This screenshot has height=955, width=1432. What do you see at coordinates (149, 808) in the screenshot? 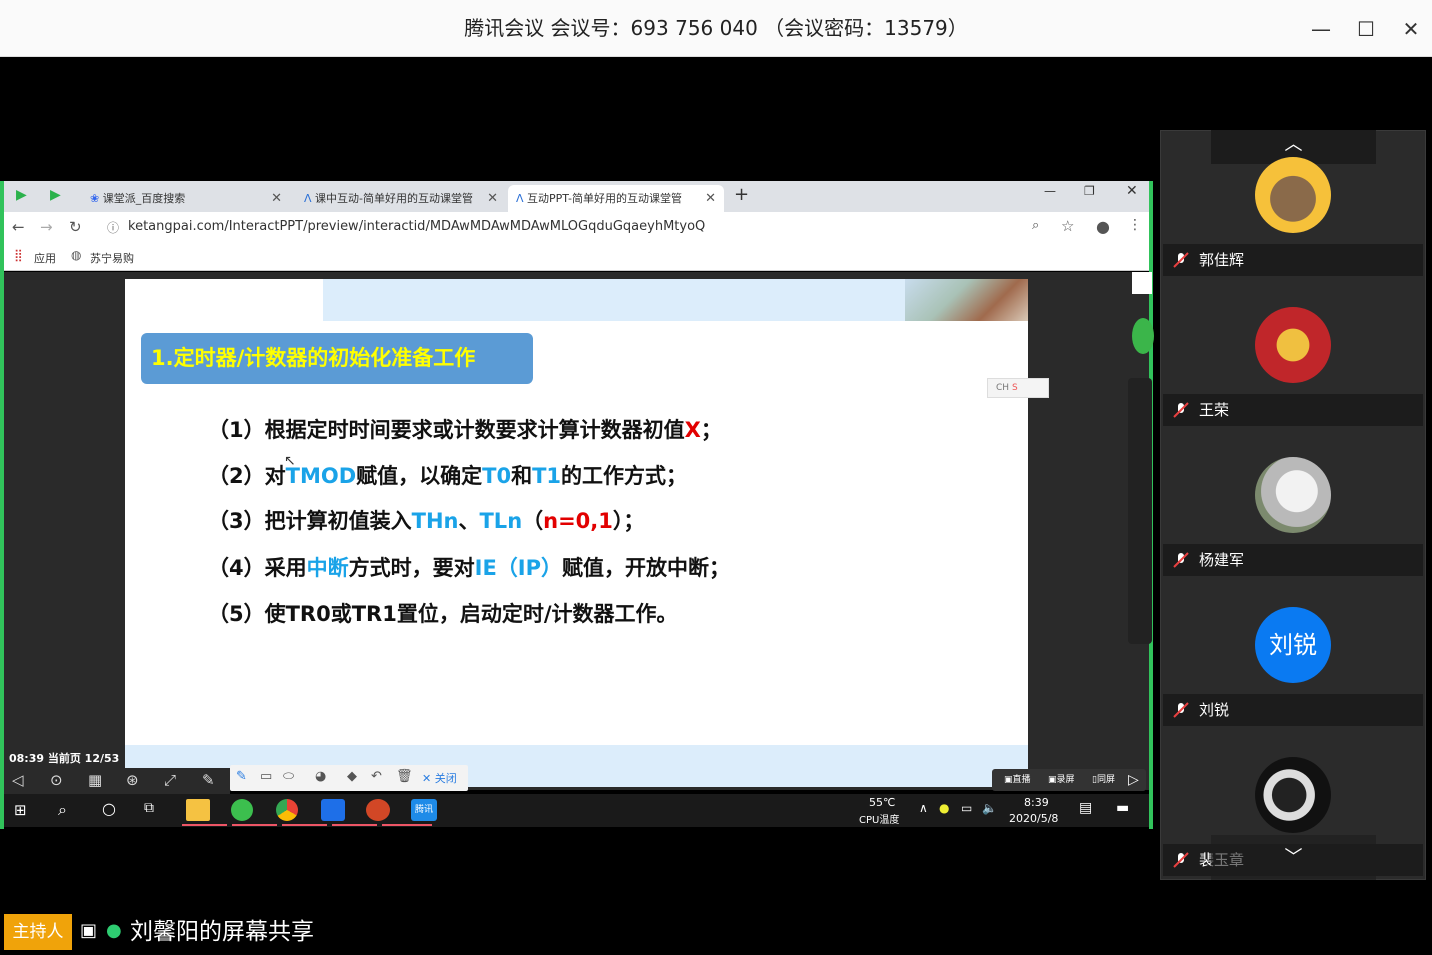
I see `task-view-icon: ⧉` at bounding box center [149, 808].